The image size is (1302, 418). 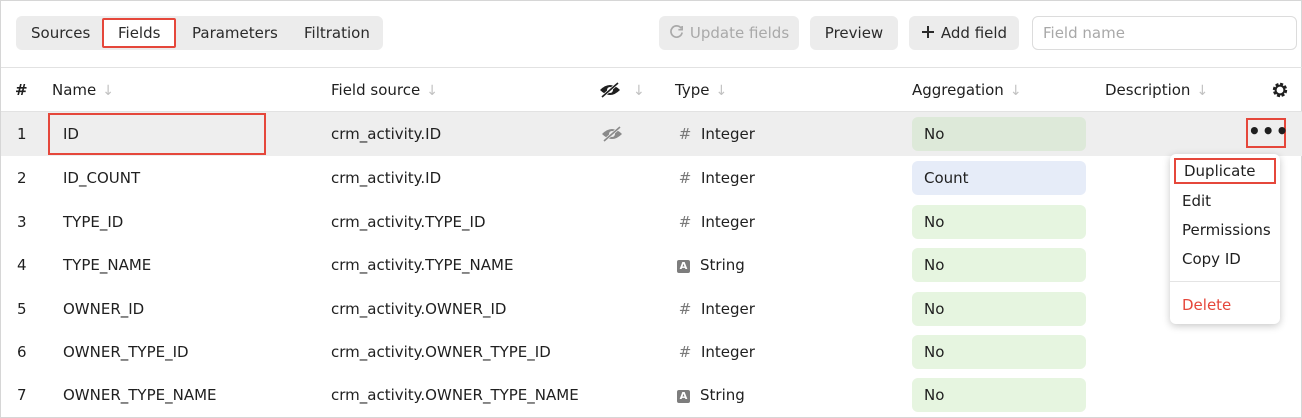 What do you see at coordinates (337, 33) in the screenshot?
I see `tab-filtration: Filtration` at bounding box center [337, 33].